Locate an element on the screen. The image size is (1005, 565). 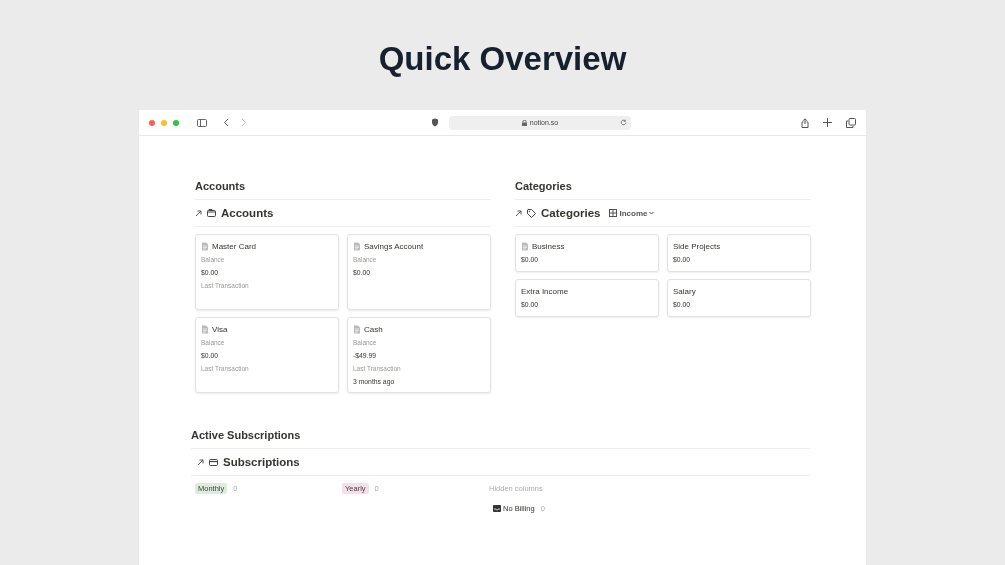
section-heading: Active Subscriptions is located at coordinates (500, 439).